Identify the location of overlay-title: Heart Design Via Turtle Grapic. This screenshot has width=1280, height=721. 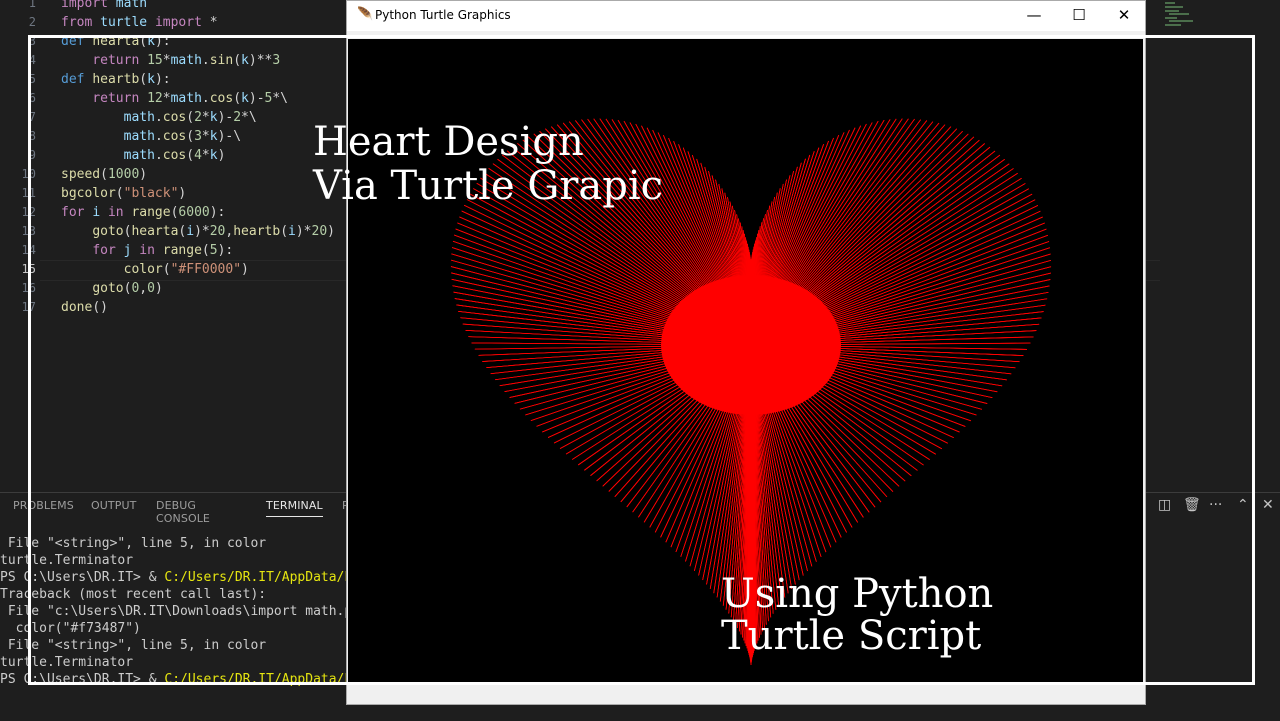
(488, 164).